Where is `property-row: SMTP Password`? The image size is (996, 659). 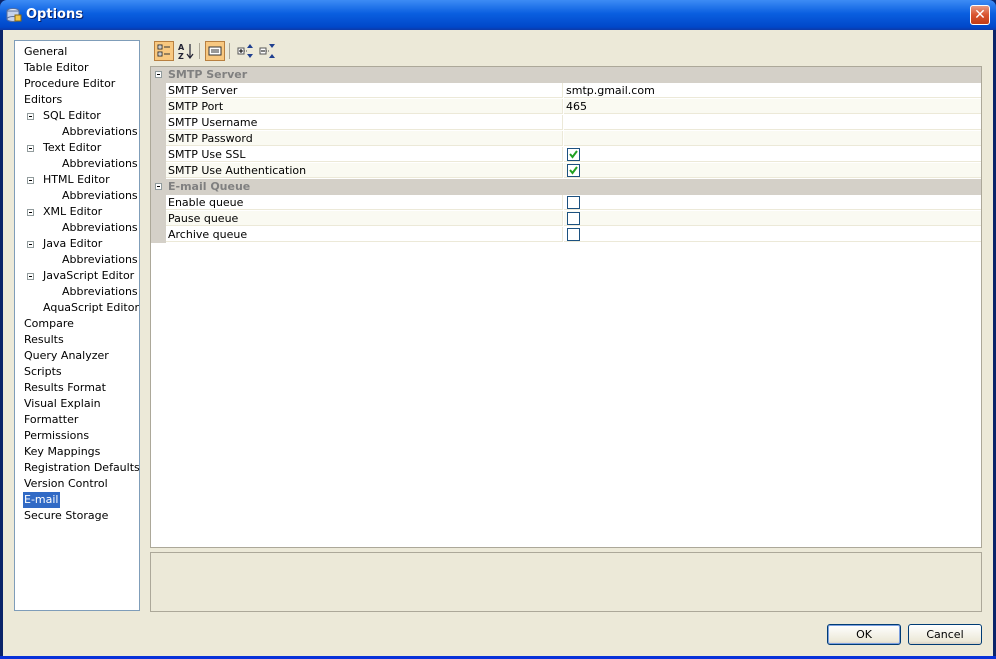
property-row: SMTP Password is located at coordinates (566, 139).